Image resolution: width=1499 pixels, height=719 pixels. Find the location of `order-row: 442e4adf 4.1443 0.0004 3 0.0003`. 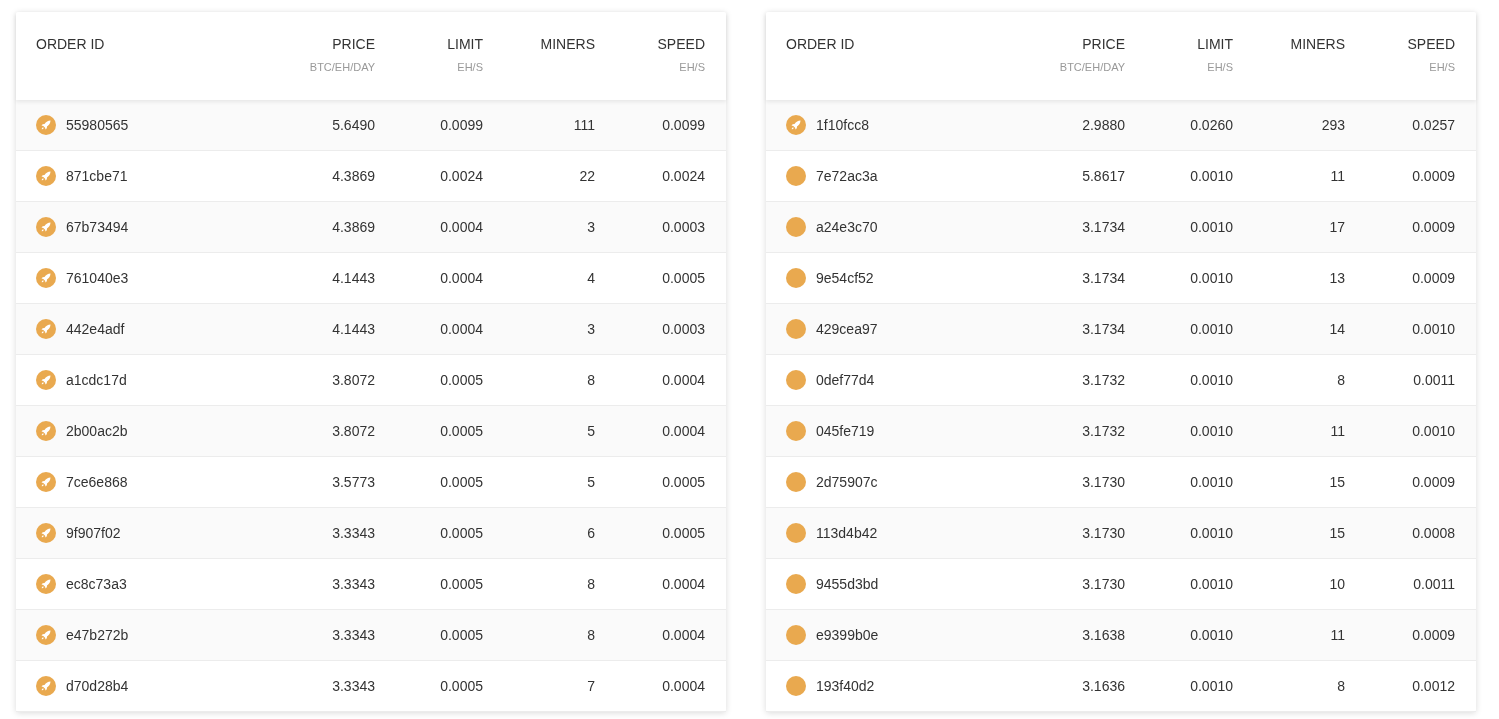

order-row: 442e4adf 4.1443 0.0004 3 0.0003 is located at coordinates (371, 329).